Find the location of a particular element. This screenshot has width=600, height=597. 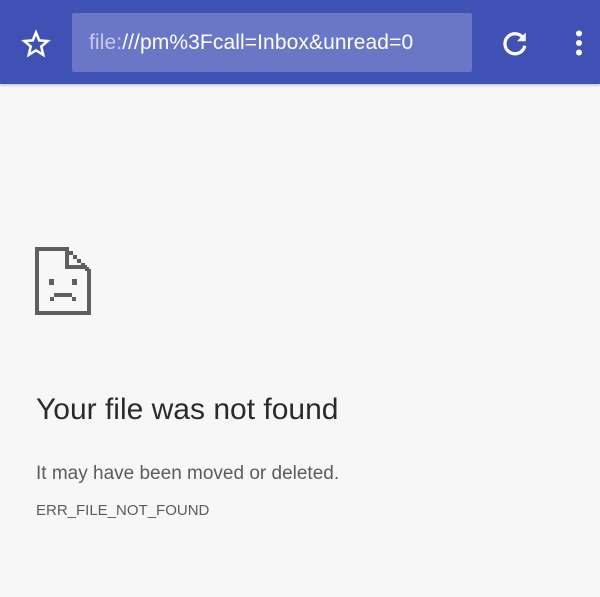

more-vert-icon is located at coordinates (579, 43).